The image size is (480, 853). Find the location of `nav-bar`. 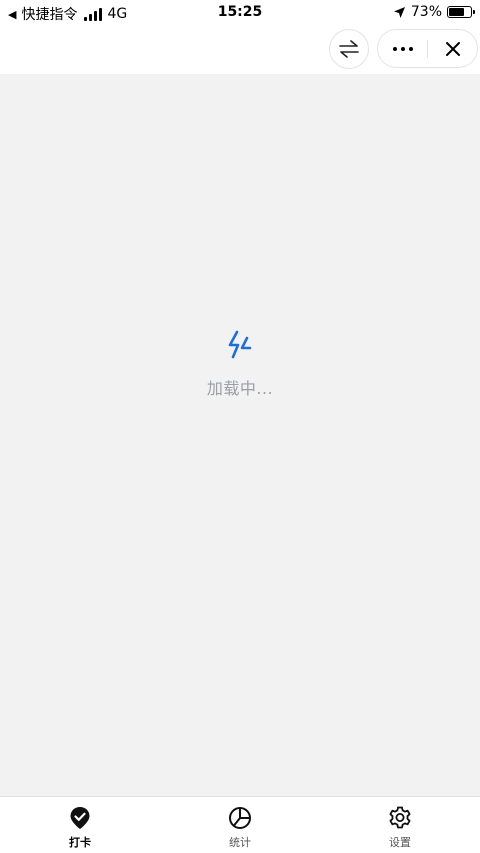

nav-bar is located at coordinates (240, 50).